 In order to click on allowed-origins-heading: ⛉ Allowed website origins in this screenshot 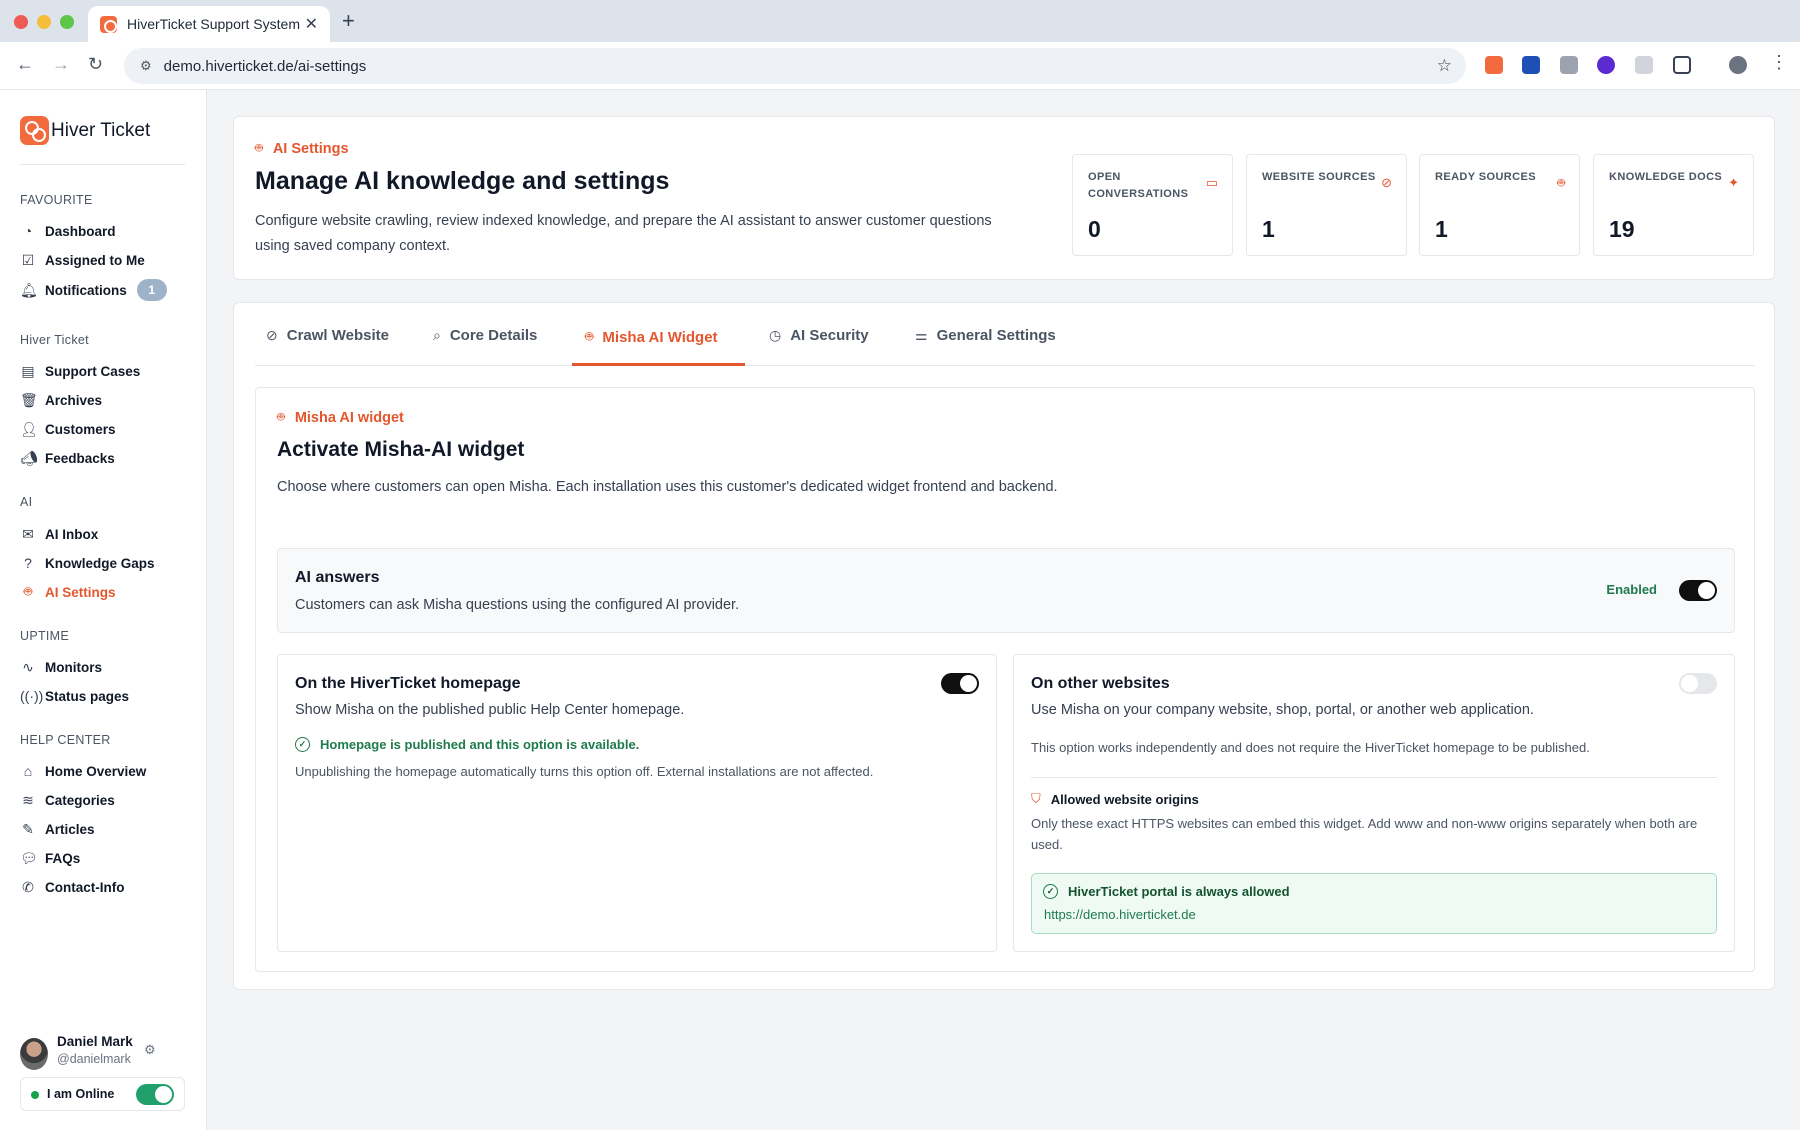, I will do `click(1115, 799)`.